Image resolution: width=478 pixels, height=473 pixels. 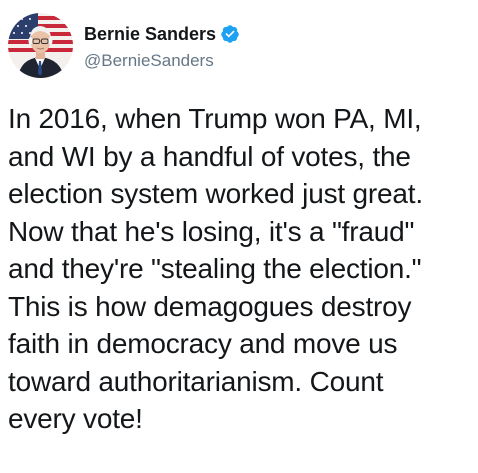 I want to click on display-name-row: Bernie Sanders, so click(x=162, y=34).